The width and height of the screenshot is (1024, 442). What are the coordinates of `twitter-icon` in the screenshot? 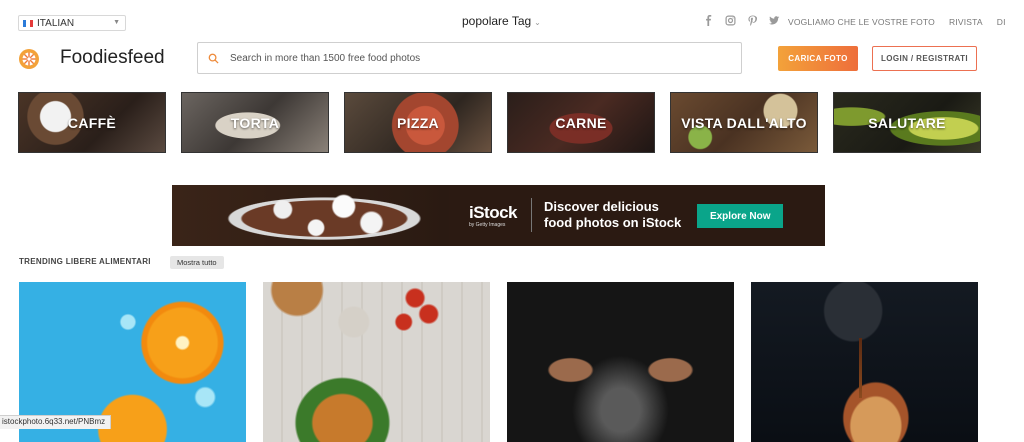 It's located at (774, 20).